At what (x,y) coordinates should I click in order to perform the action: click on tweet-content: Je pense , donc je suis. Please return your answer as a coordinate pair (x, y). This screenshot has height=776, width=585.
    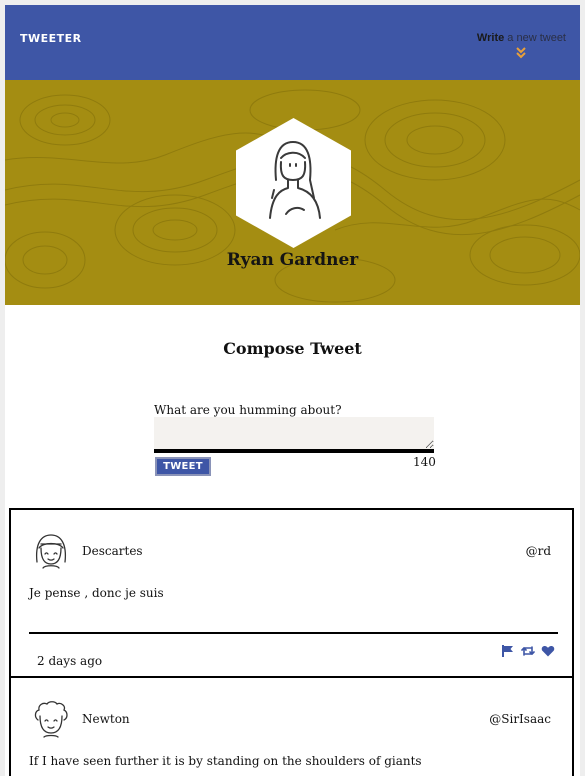
    Looking at the image, I should click on (96, 593).